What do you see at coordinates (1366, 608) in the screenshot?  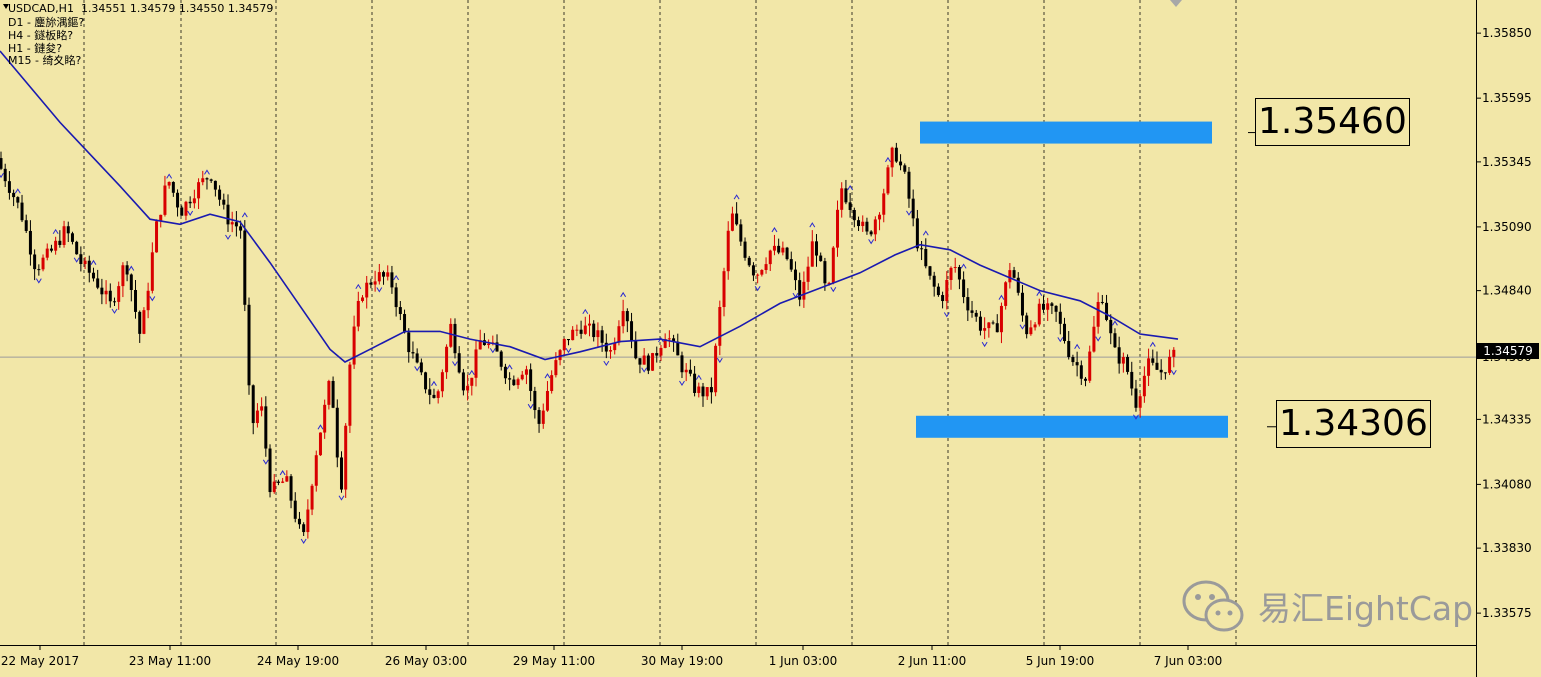 I see `watermark-text: 易汇EightCap` at bounding box center [1366, 608].